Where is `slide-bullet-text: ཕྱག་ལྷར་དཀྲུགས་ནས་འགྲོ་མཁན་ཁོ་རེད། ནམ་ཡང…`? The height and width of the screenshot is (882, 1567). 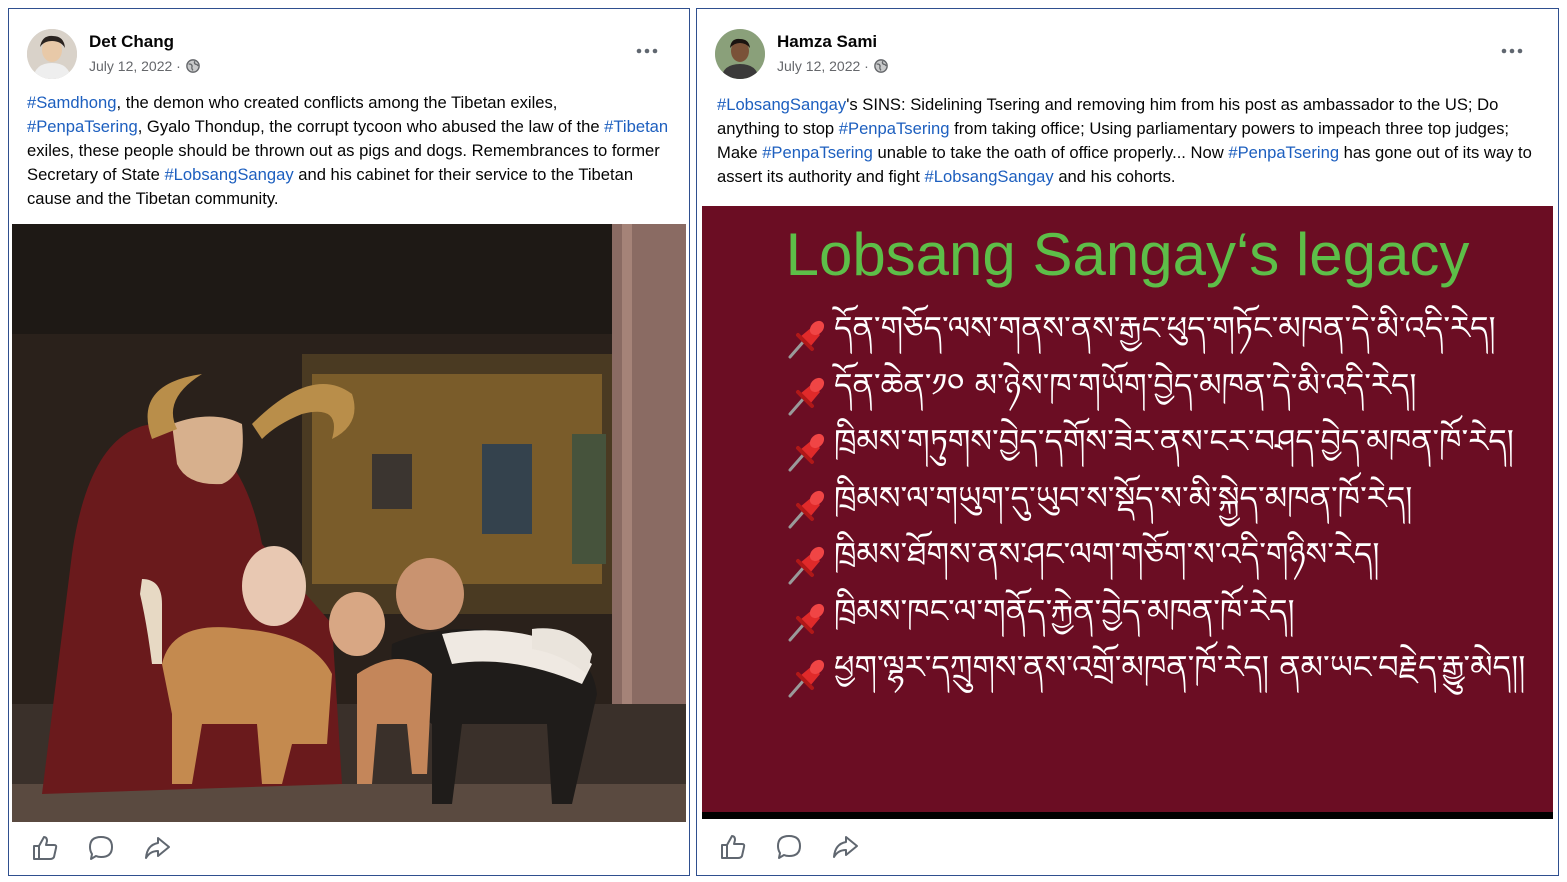
slide-bullet-text: ཕྱག་ལྷར་དཀྲུགས་ནས་འགྲོ་མཁན་ཁོ་རེད། ནམ་ཡང… is located at coordinates (1180, 667).